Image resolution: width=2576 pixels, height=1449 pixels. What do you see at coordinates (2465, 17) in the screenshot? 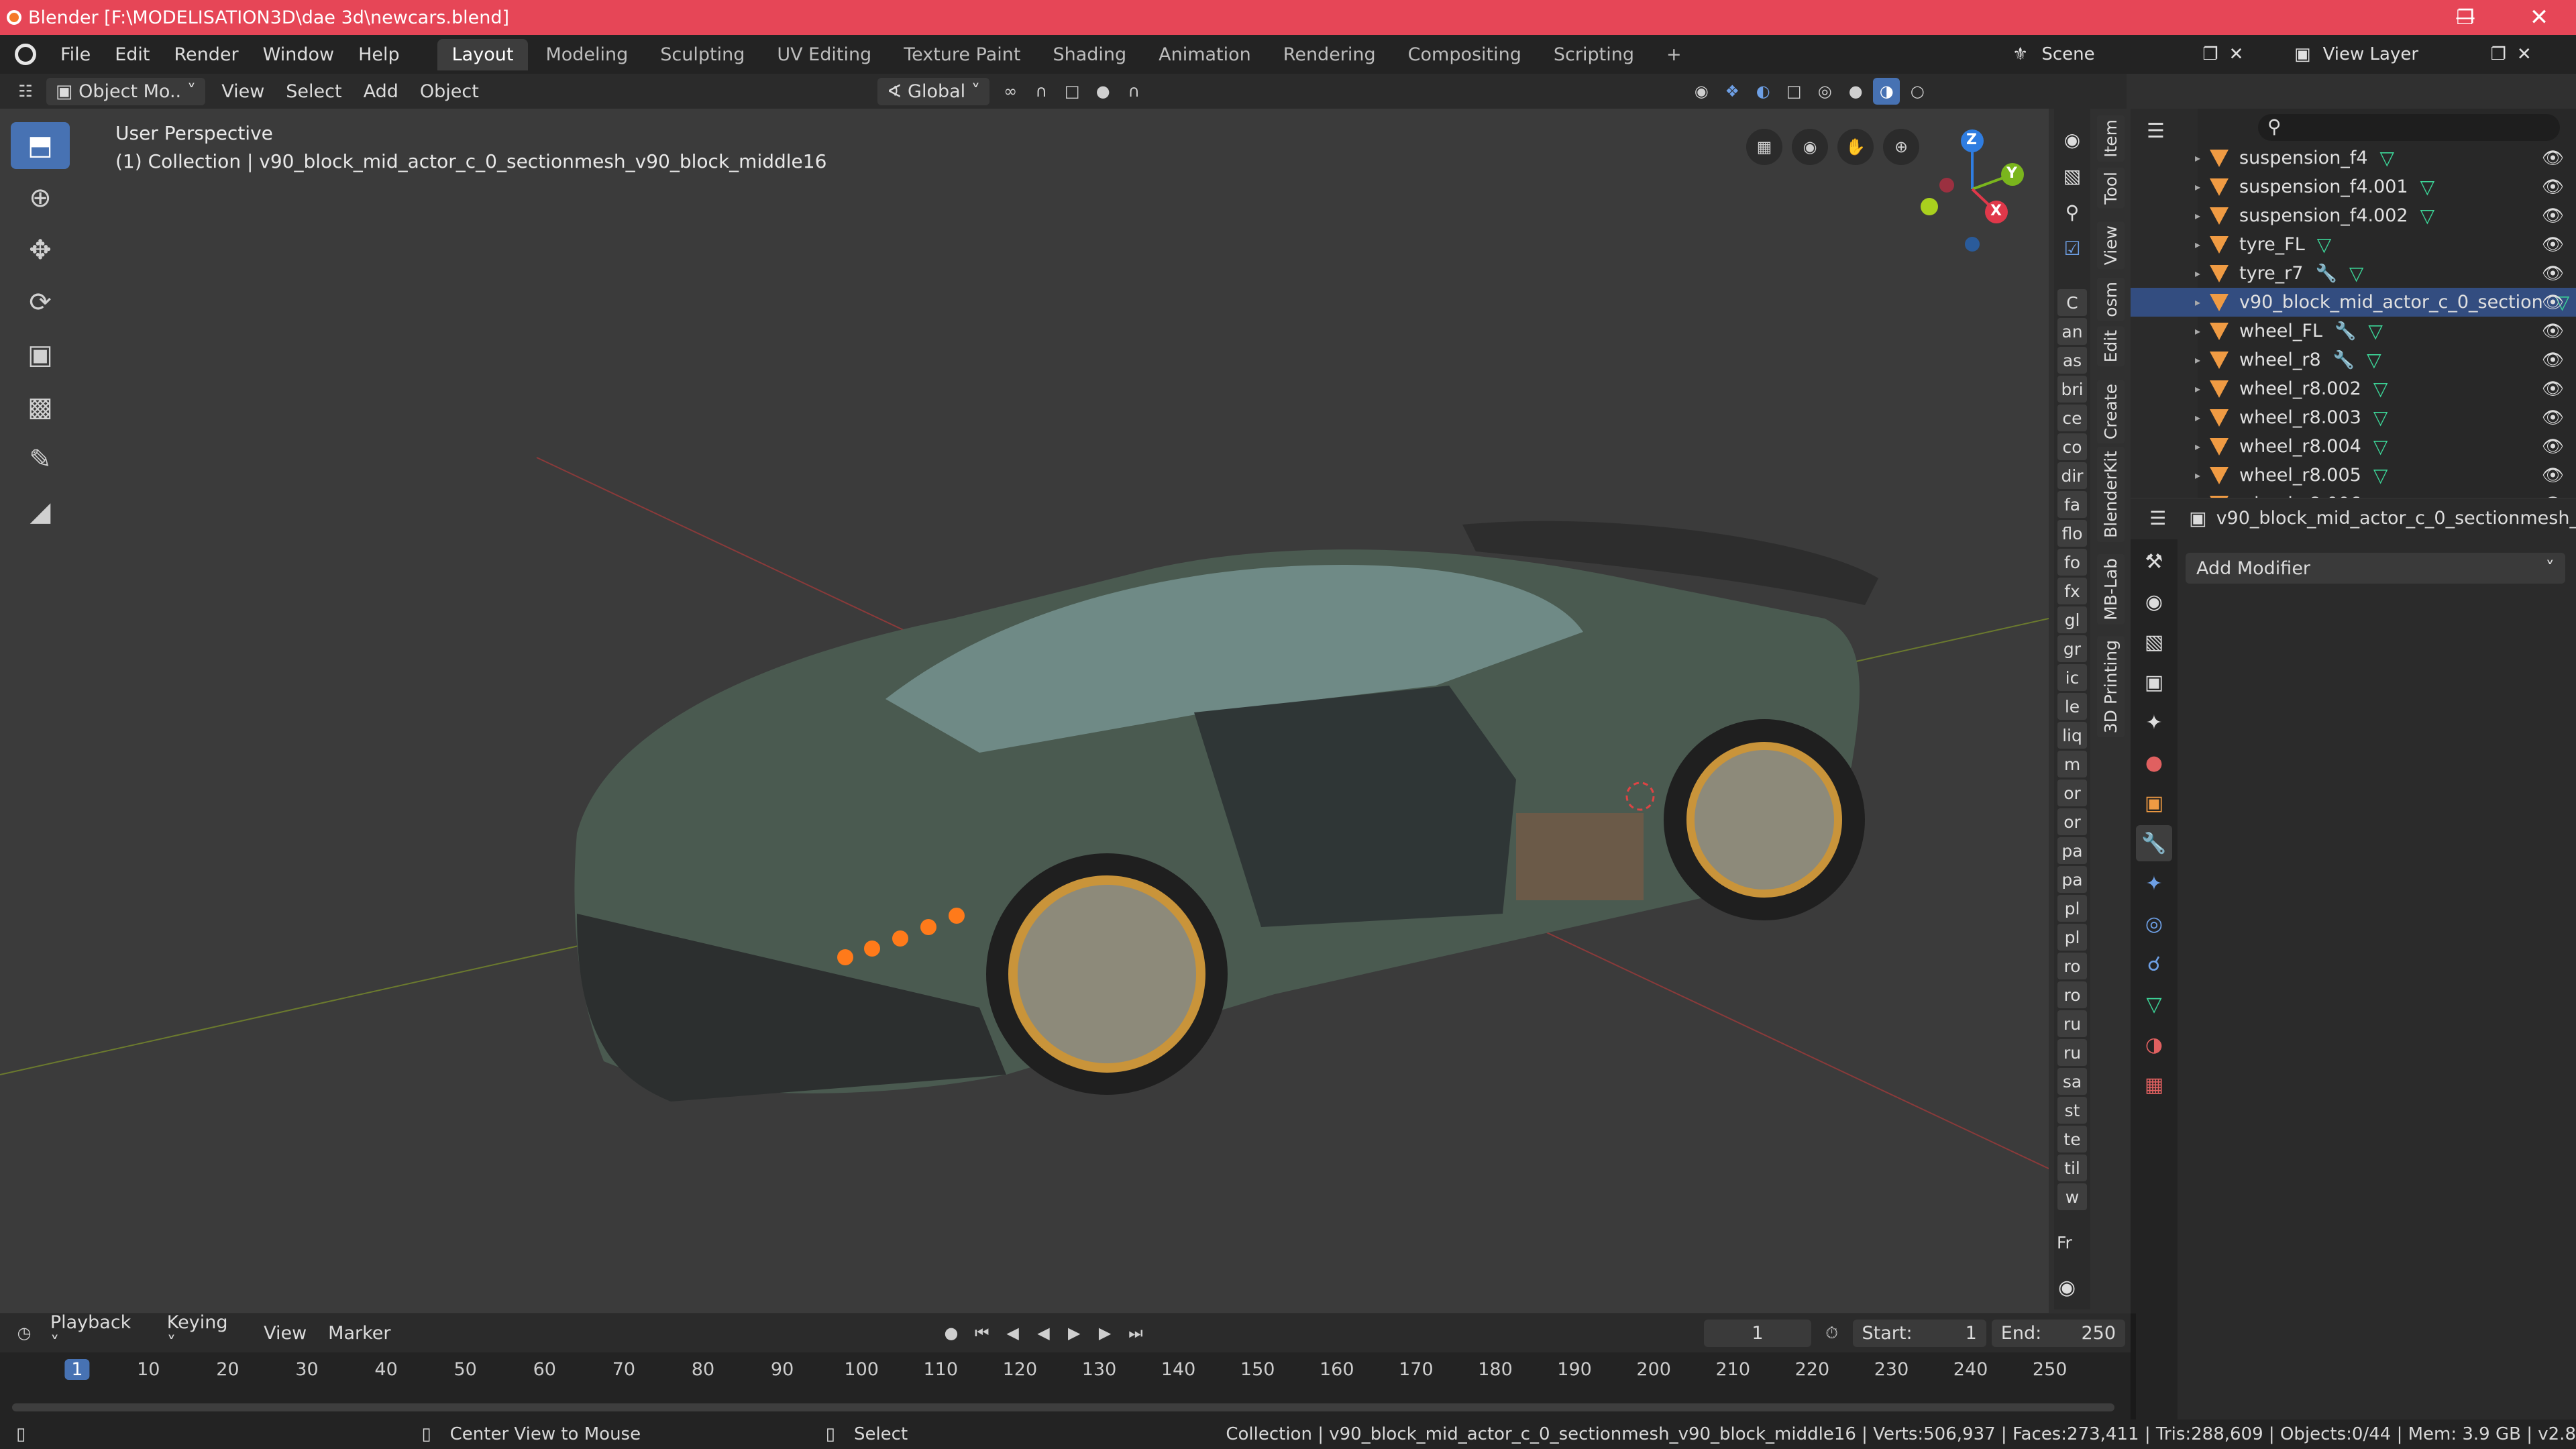
I see `restore-button: ❐` at bounding box center [2465, 17].